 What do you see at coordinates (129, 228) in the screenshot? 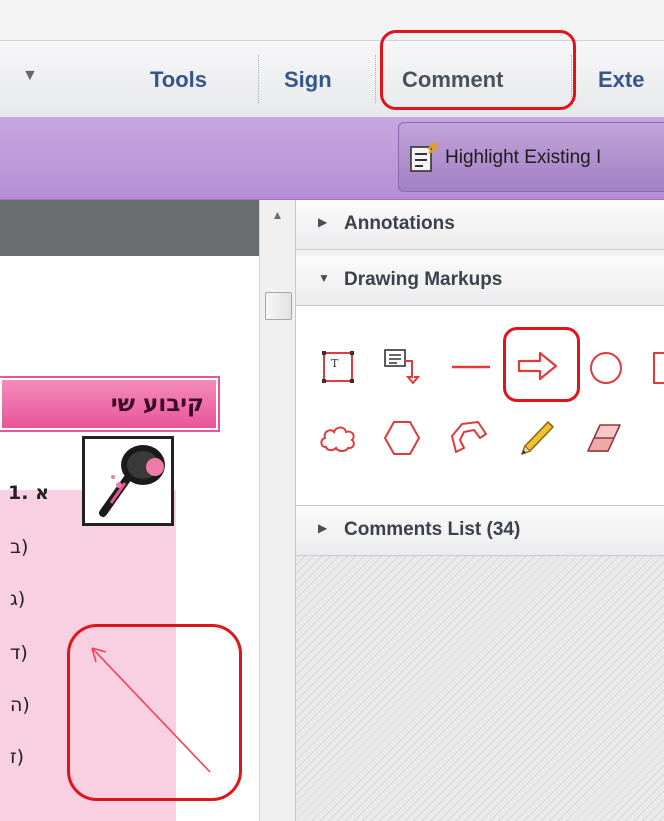
I see `document-background` at bounding box center [129, 228].